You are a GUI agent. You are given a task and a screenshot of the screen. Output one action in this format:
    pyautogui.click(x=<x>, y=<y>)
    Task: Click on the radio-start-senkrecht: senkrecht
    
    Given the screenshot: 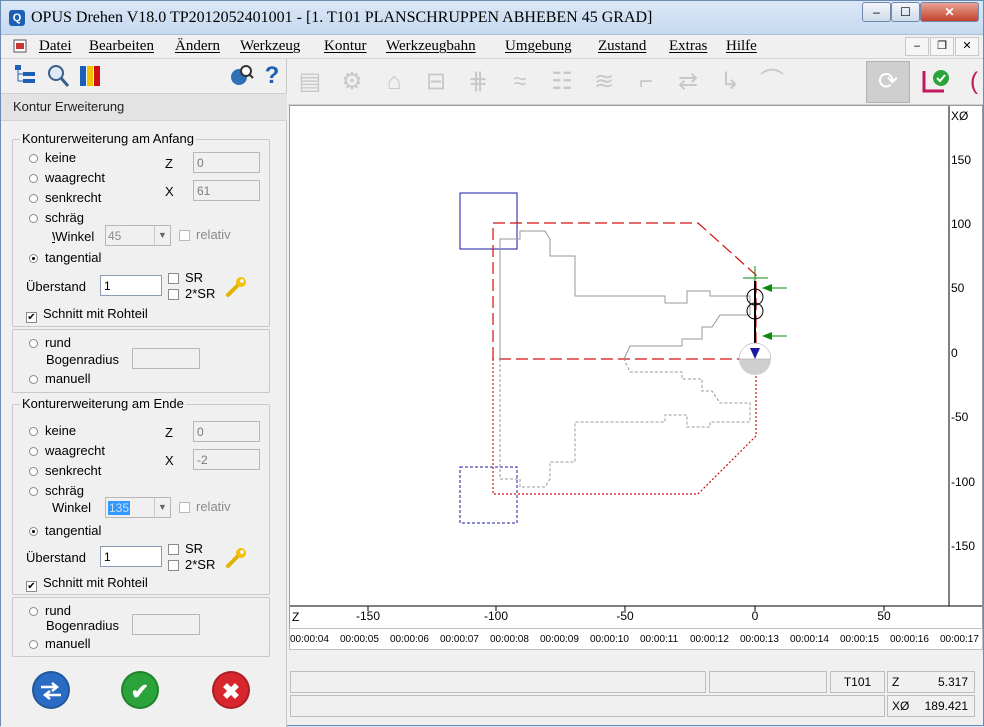 What is the action you would take?
    pyautogui.click(x=65, y=197)
    